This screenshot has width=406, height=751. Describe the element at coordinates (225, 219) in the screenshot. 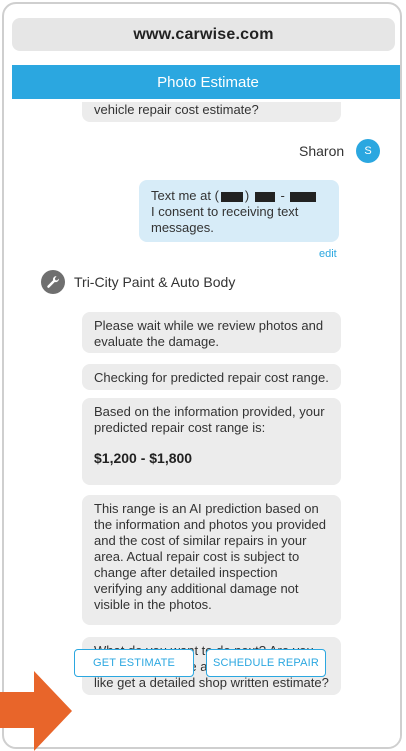

I see `user-message-line2: I consent to receiving text messages.` at that location.